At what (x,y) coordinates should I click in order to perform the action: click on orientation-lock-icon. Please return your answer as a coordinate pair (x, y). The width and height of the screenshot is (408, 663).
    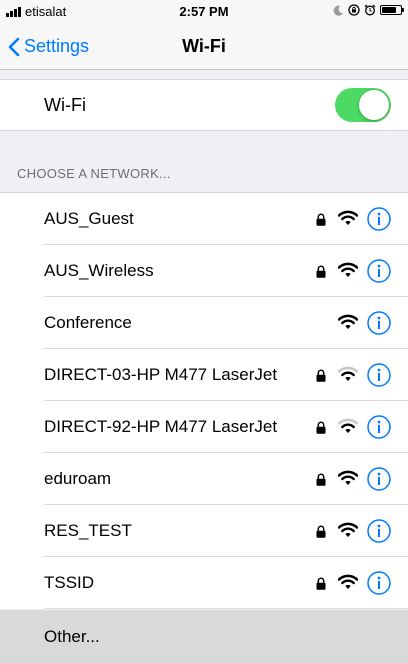
    Looking at the image, I should click on (354, 10).